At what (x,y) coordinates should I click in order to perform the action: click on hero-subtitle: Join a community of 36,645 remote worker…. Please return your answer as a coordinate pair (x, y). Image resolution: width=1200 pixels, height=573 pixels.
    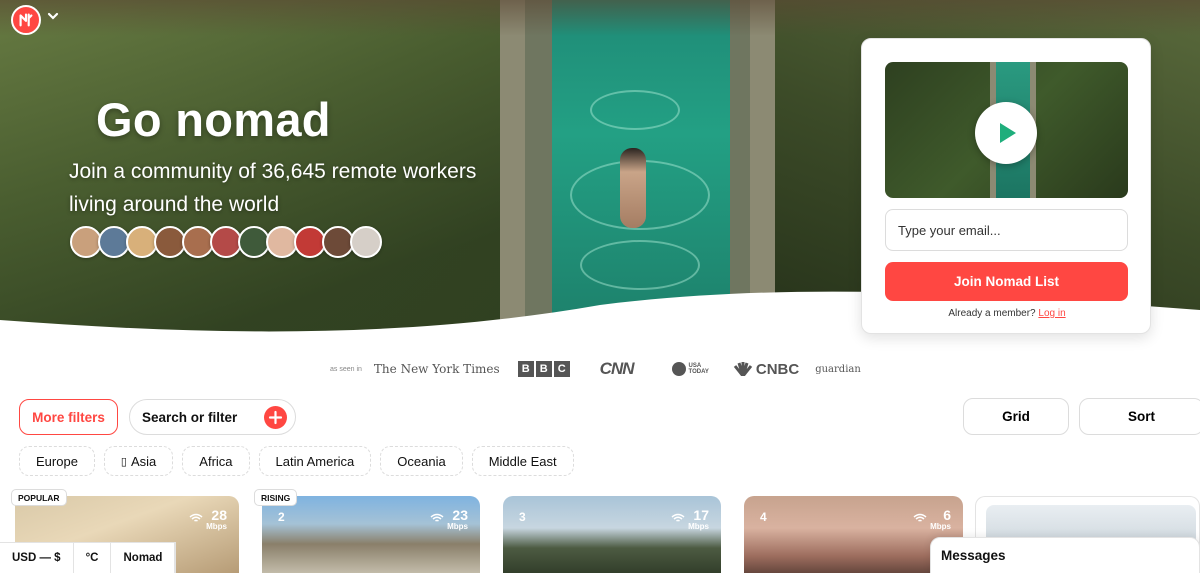
    Looking at the image, I should click on (273, 188).